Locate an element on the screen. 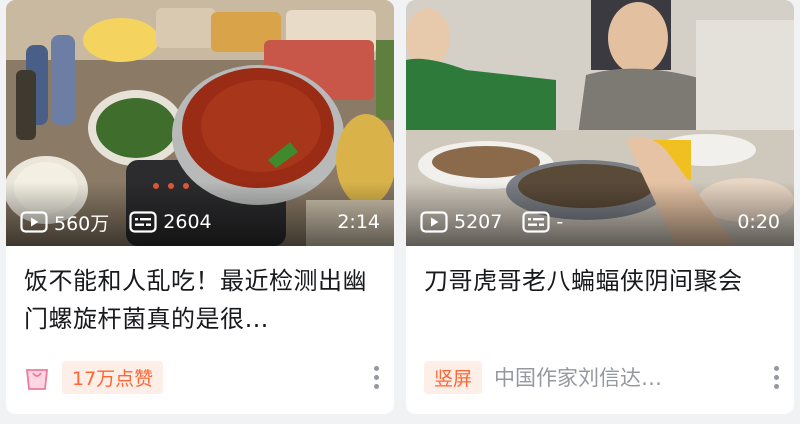  video-stats: 560万 2604 2:14 is located at coordinates (200, 222).